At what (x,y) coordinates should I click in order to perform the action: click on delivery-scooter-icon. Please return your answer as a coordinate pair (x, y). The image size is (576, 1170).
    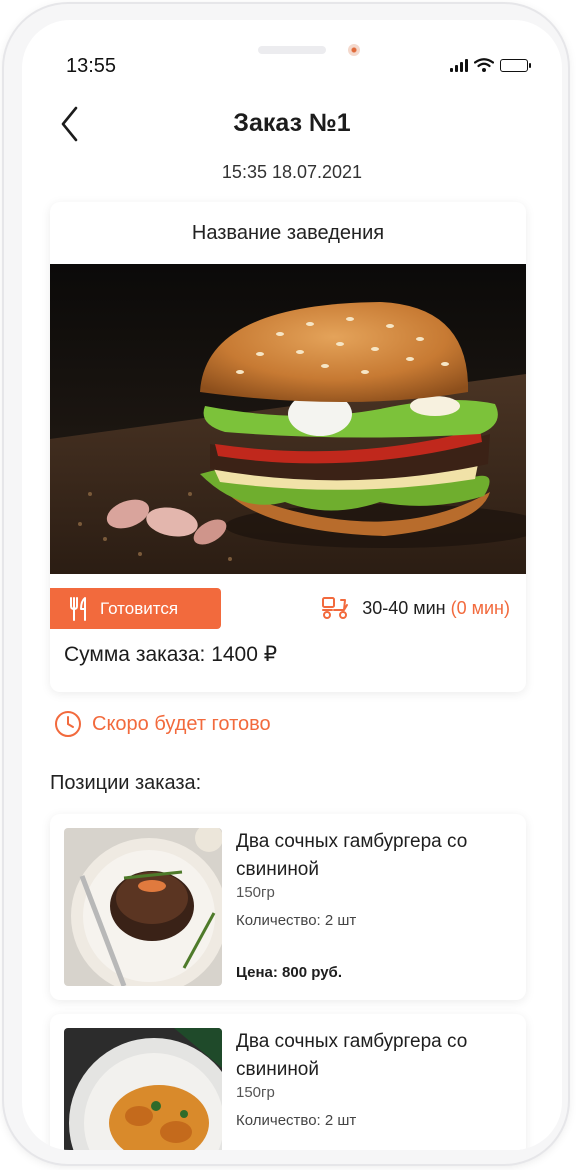
    Looking at the image, I should click on (335, 608).